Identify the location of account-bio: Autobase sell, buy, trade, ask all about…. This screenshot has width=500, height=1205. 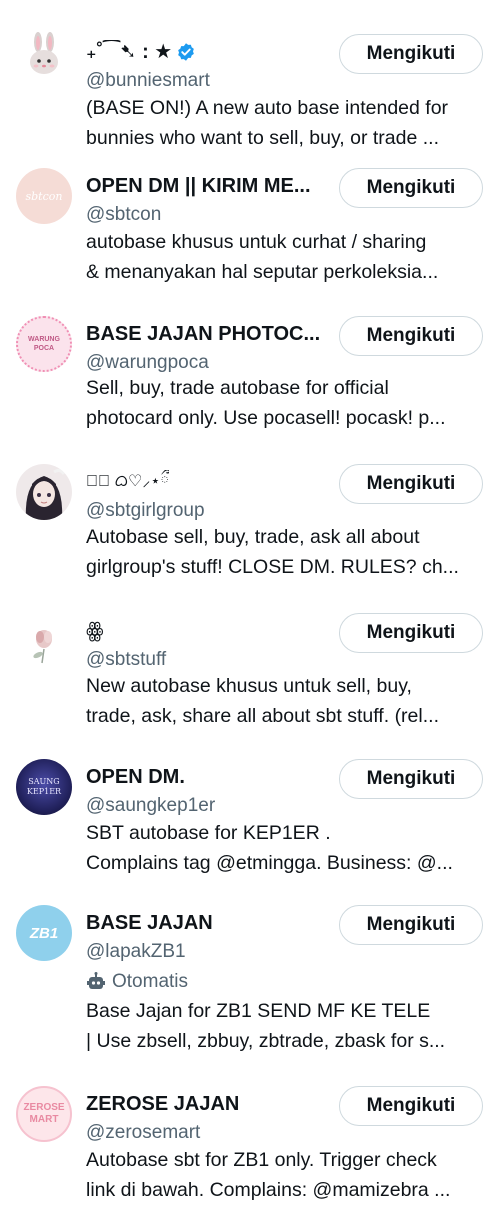
(284, 552).